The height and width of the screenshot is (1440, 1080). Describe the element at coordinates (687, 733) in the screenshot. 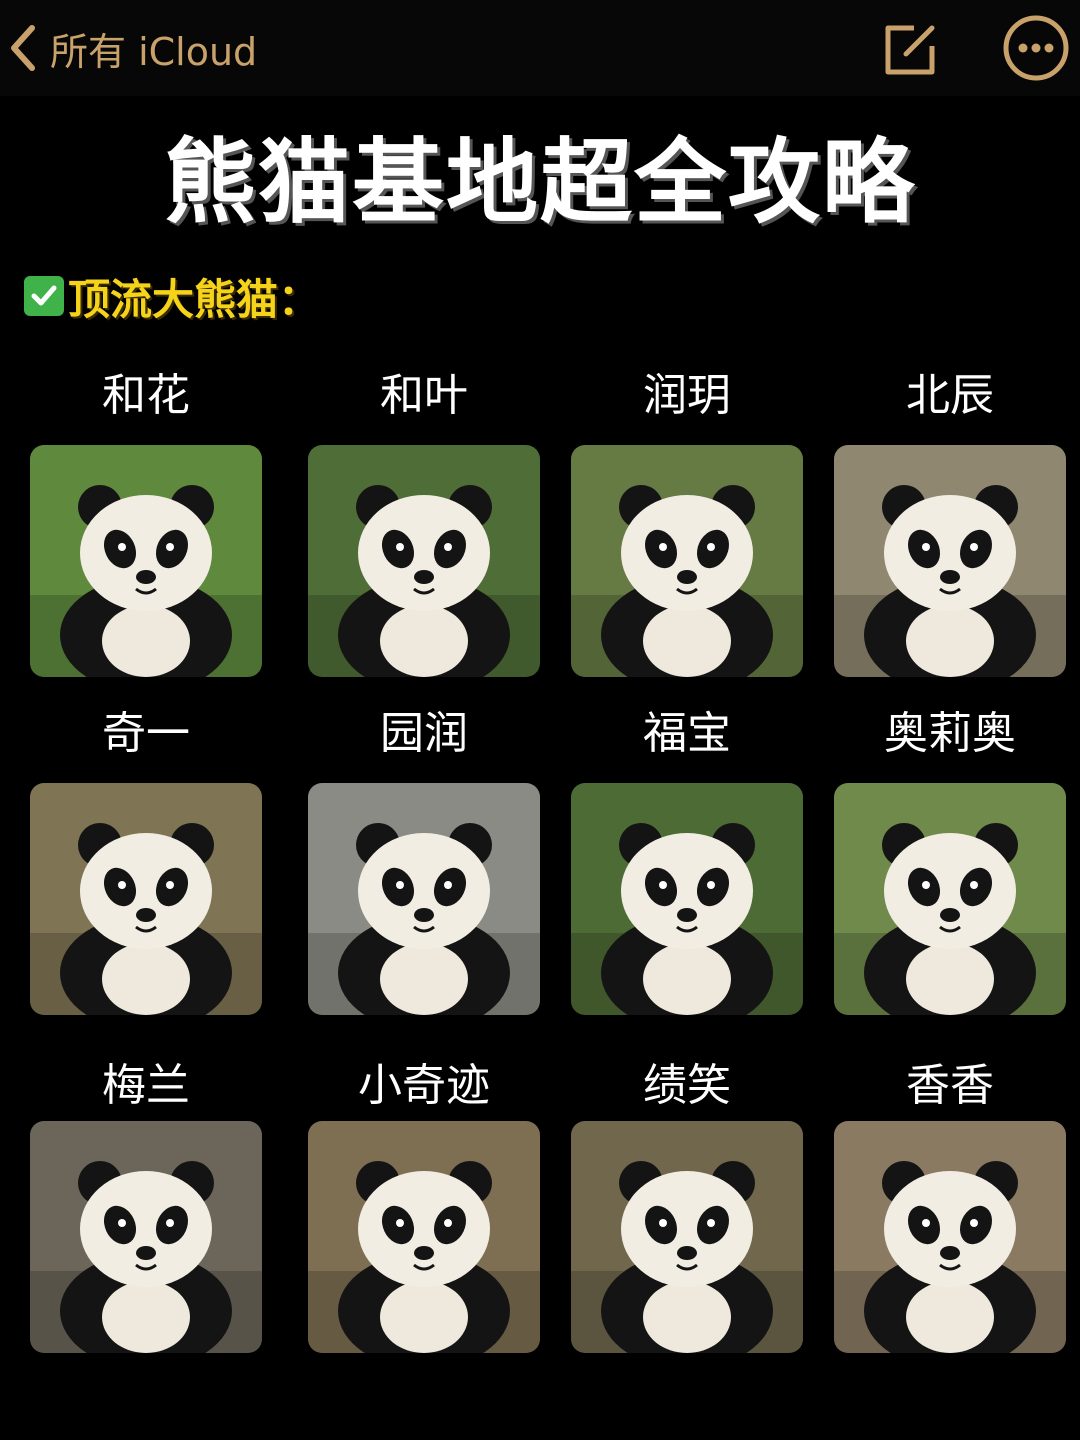

I see `panda-name: 福宝` at that location.